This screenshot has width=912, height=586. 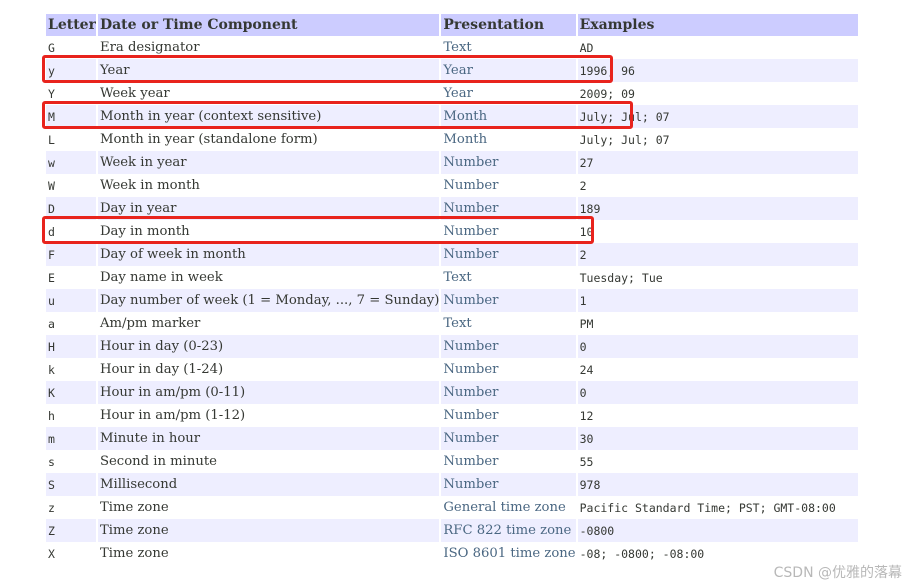 What do you see at coordinates (268, 47) in the screenshot?
I see `cell-component: Era designator` at bounding box center [268, 47].